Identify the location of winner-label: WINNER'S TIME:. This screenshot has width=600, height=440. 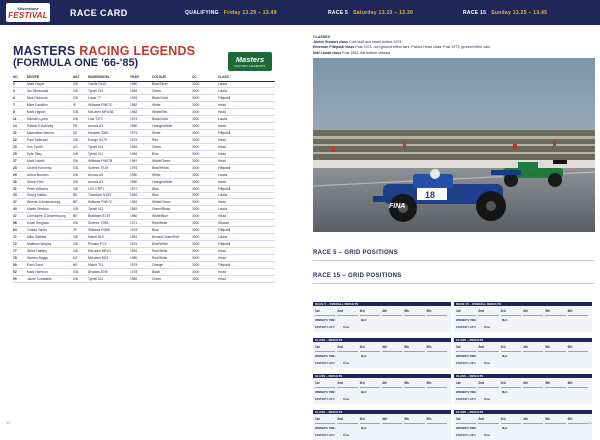
(325, 428).